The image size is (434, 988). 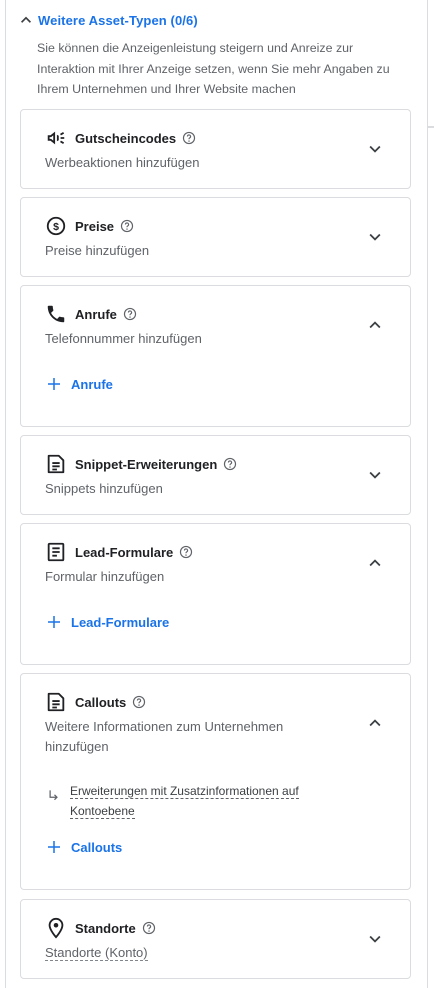 I want to click on card-prices: $ Preise Preise hinzufügen, so click(x=215, y=237).